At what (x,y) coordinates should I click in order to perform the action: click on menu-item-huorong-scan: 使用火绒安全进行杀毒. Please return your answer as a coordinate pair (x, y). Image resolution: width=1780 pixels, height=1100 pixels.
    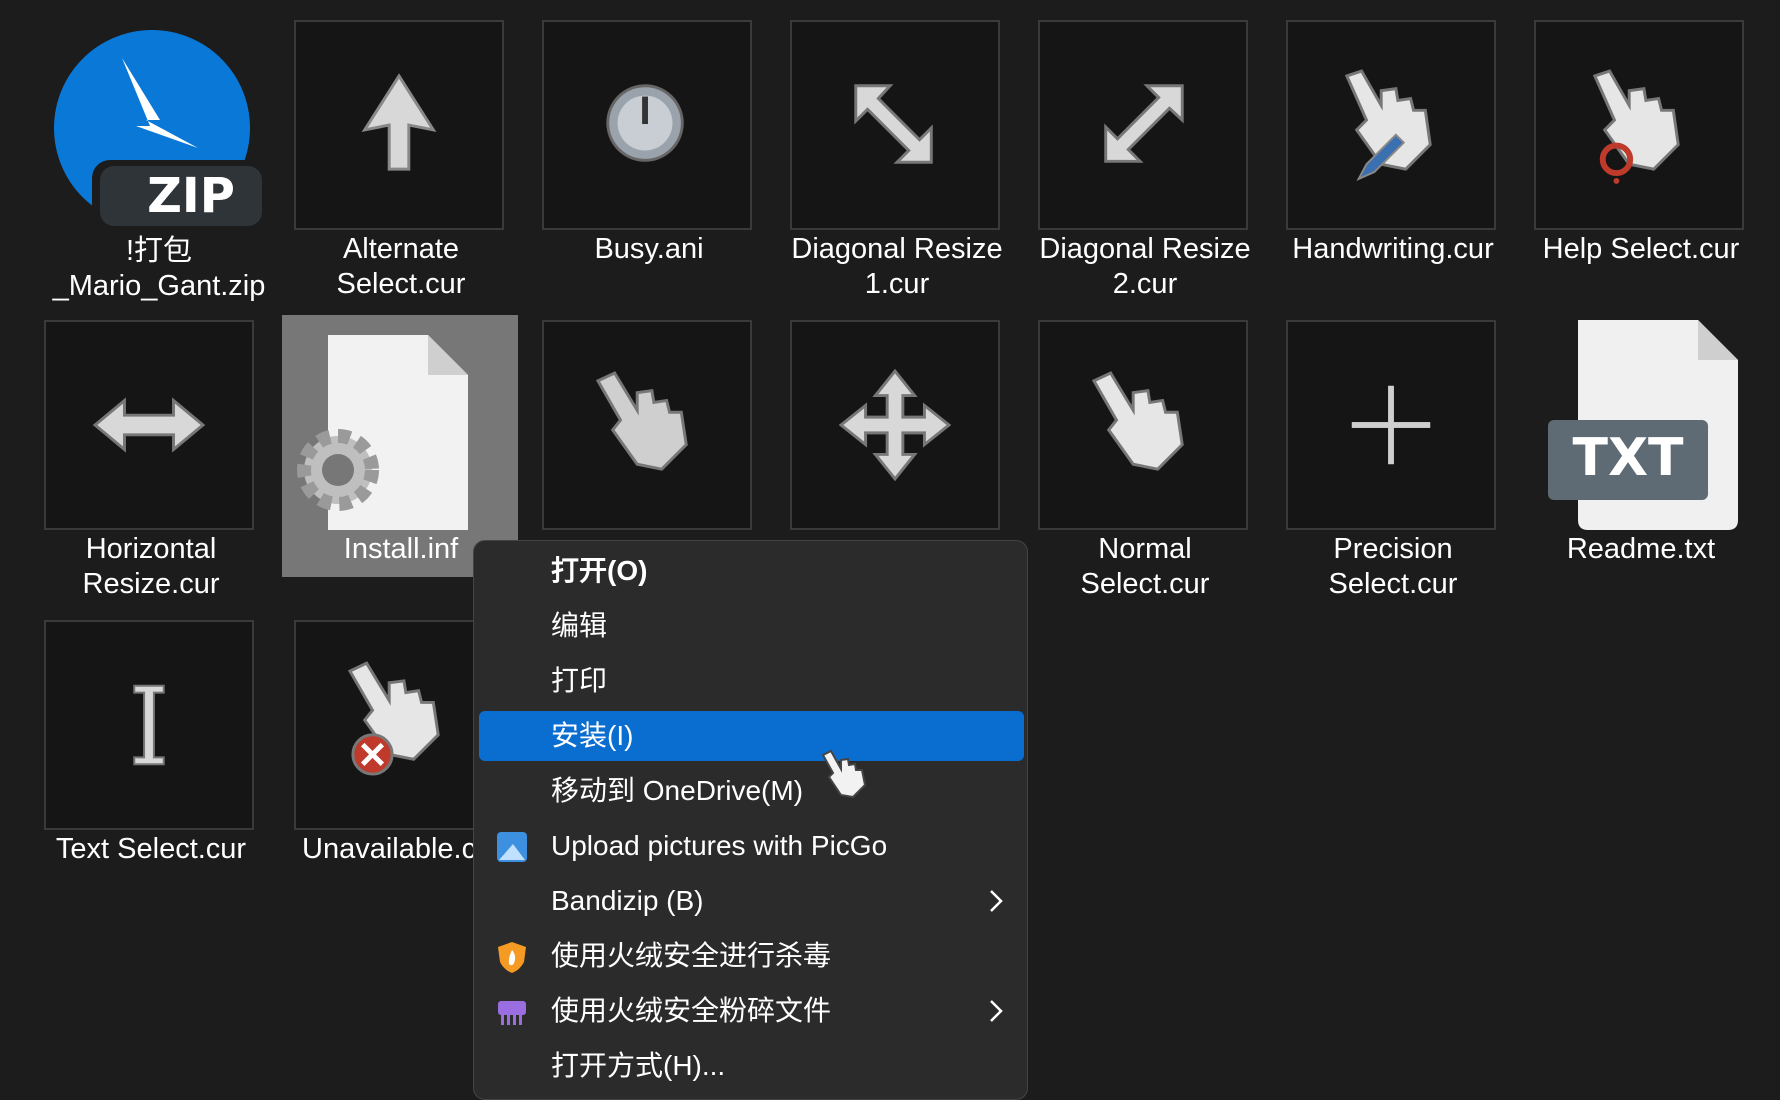
    Looking at the image, I should click on (751, 956).